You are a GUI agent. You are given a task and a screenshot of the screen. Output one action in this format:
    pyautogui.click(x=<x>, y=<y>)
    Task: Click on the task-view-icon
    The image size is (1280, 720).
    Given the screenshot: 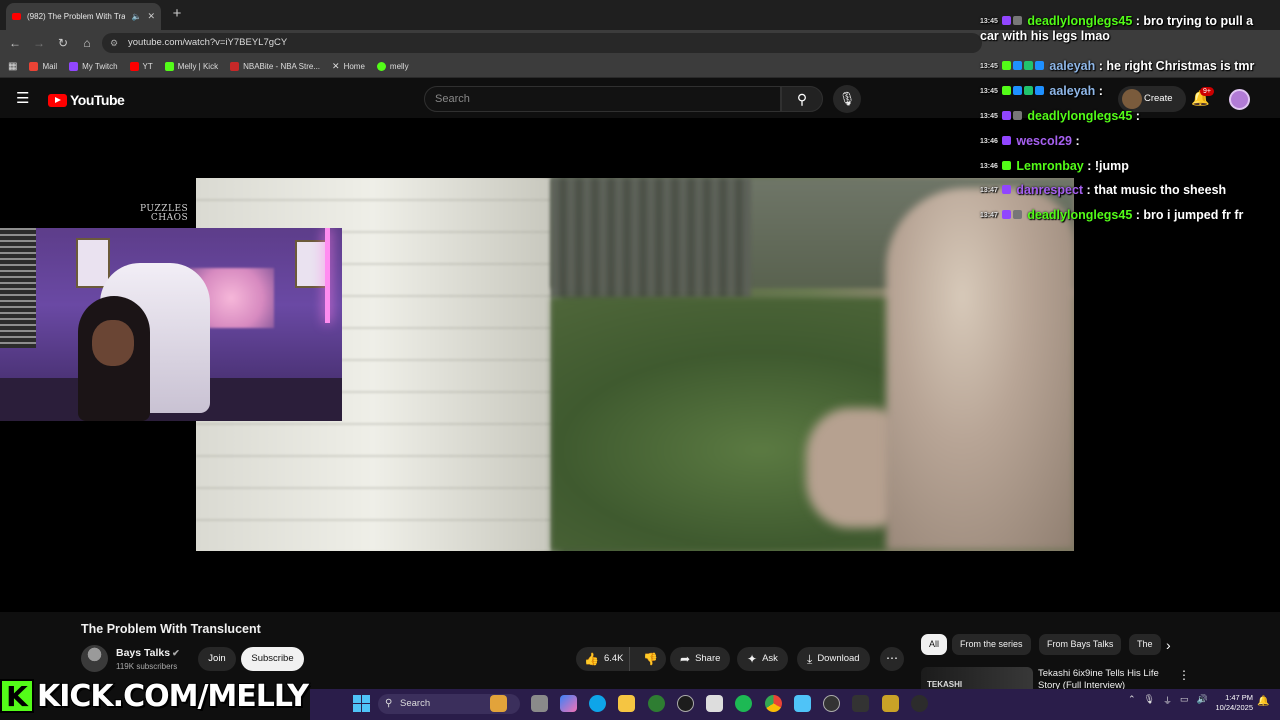 What is the action you would take?
    pyautogui.click(x=539, y=703)
    